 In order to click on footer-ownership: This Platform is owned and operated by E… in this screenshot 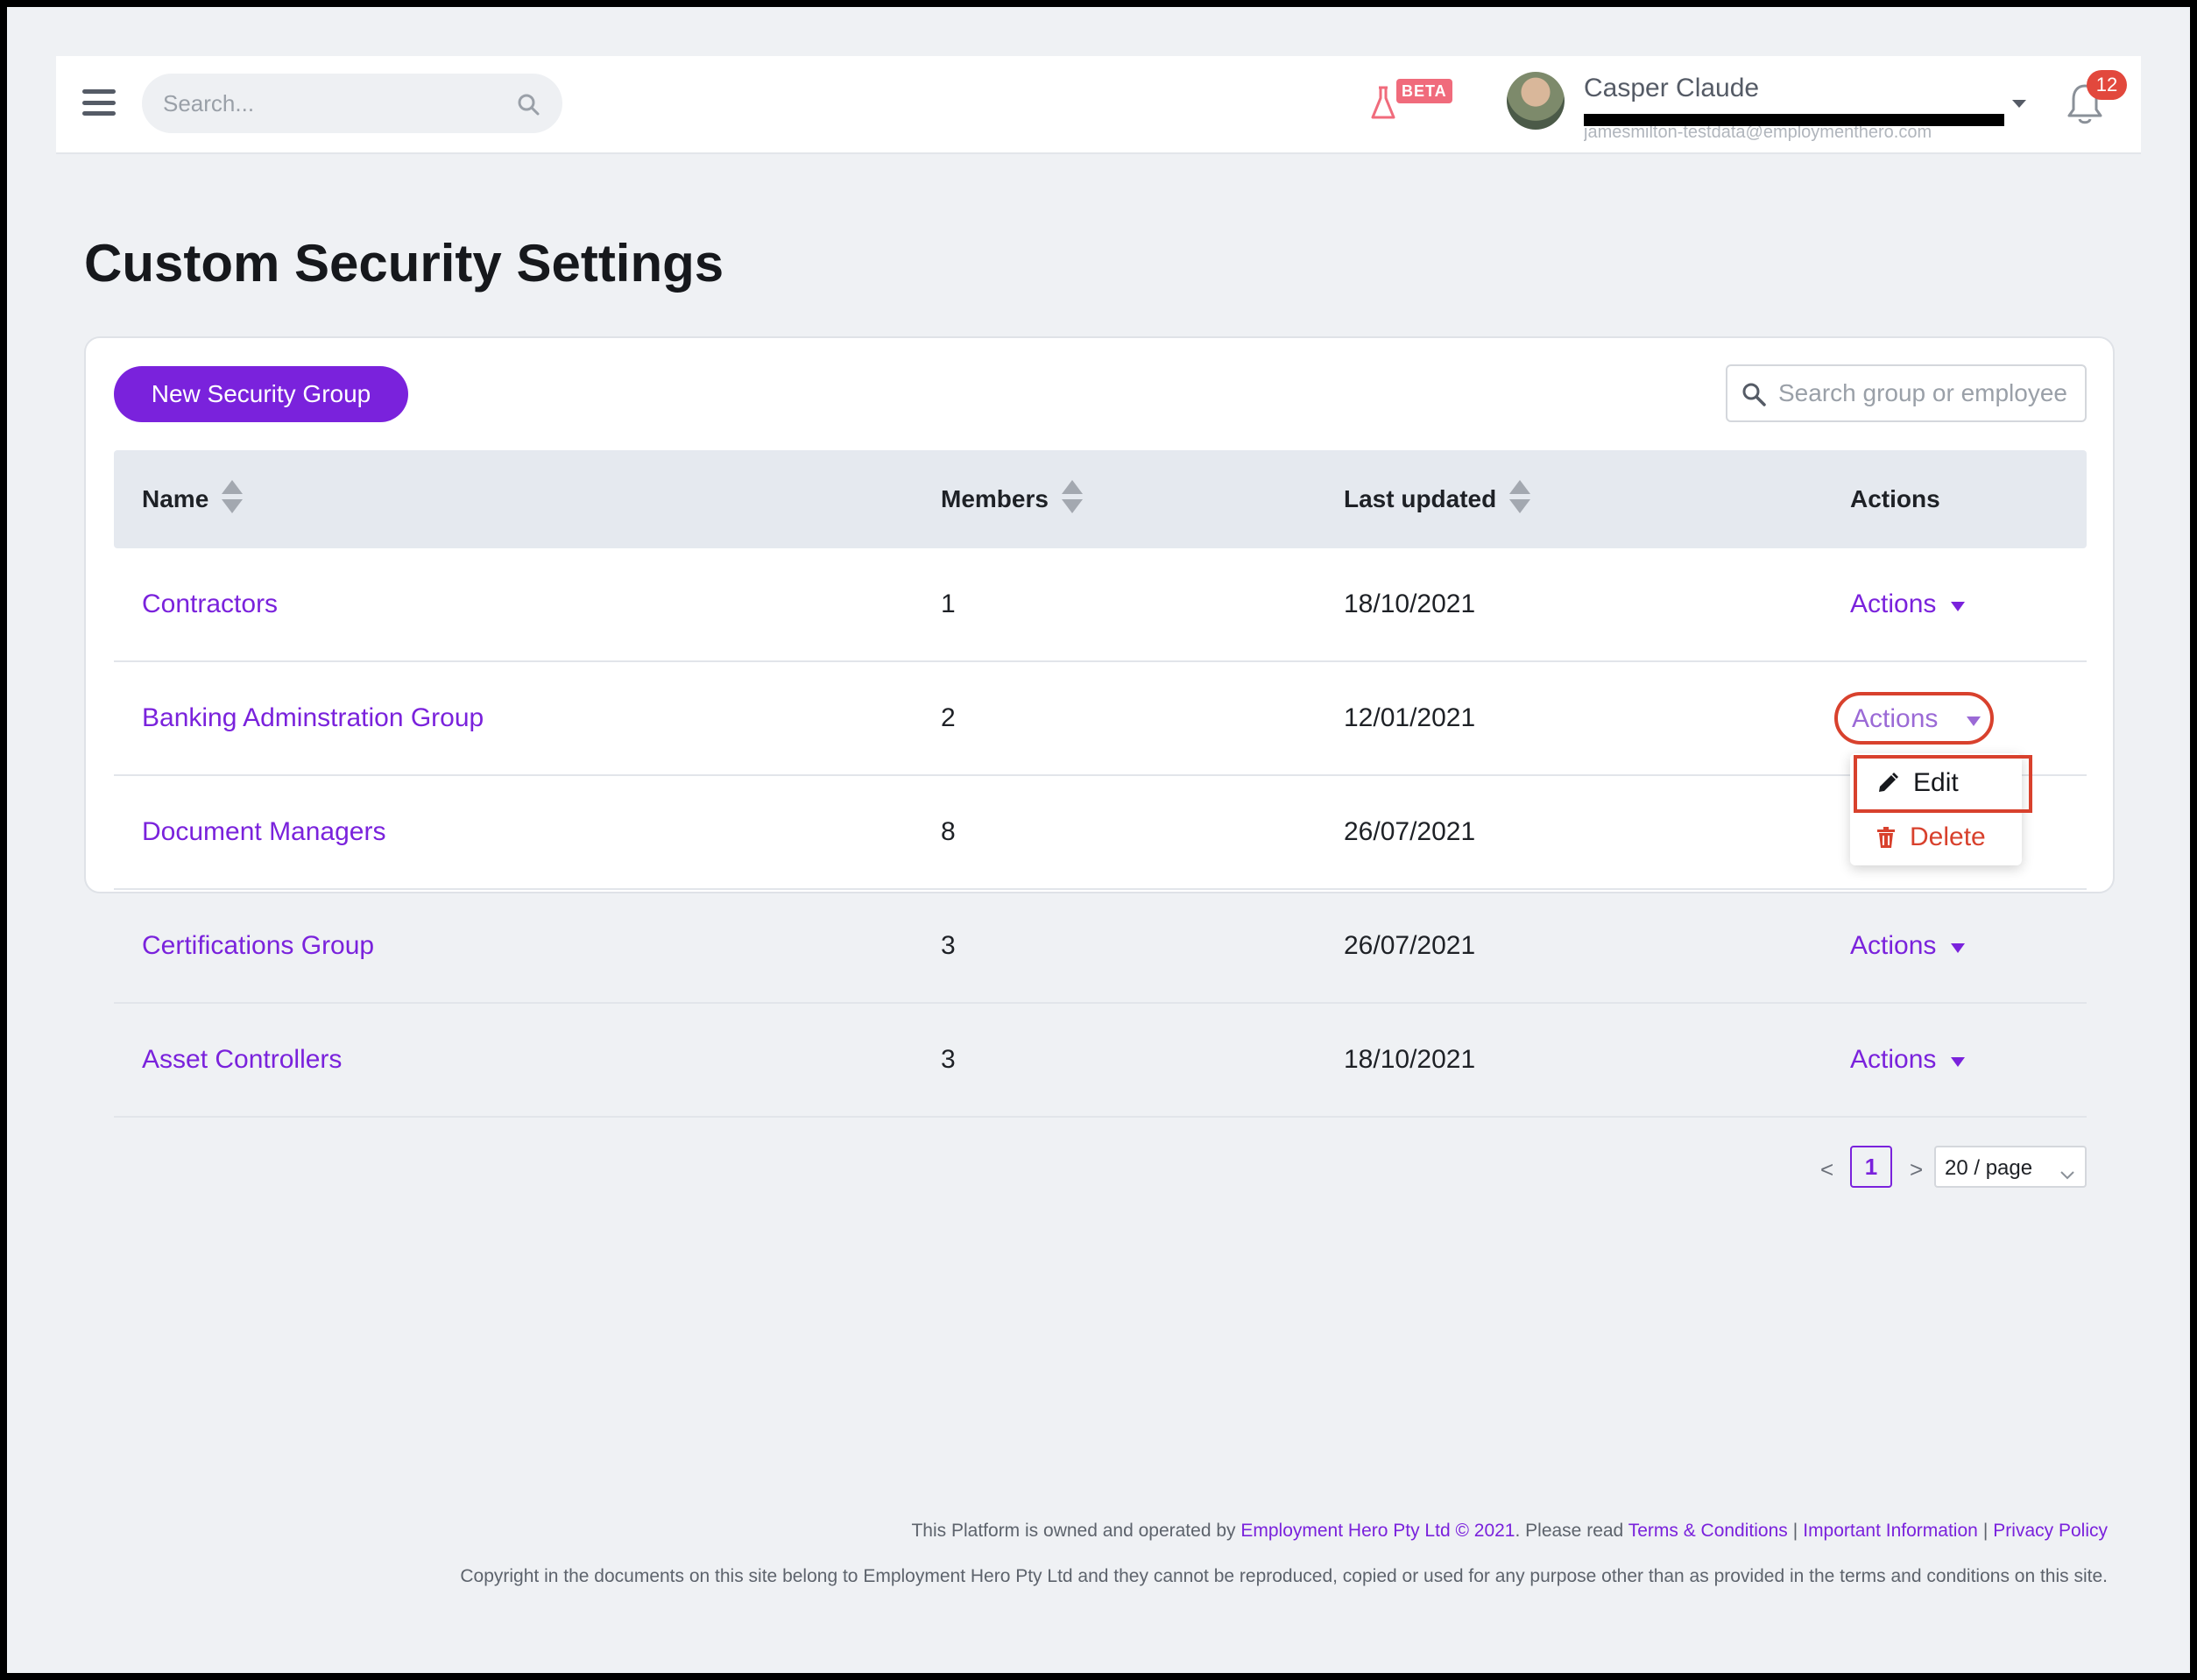, I will do `click(1509, 1531)`.